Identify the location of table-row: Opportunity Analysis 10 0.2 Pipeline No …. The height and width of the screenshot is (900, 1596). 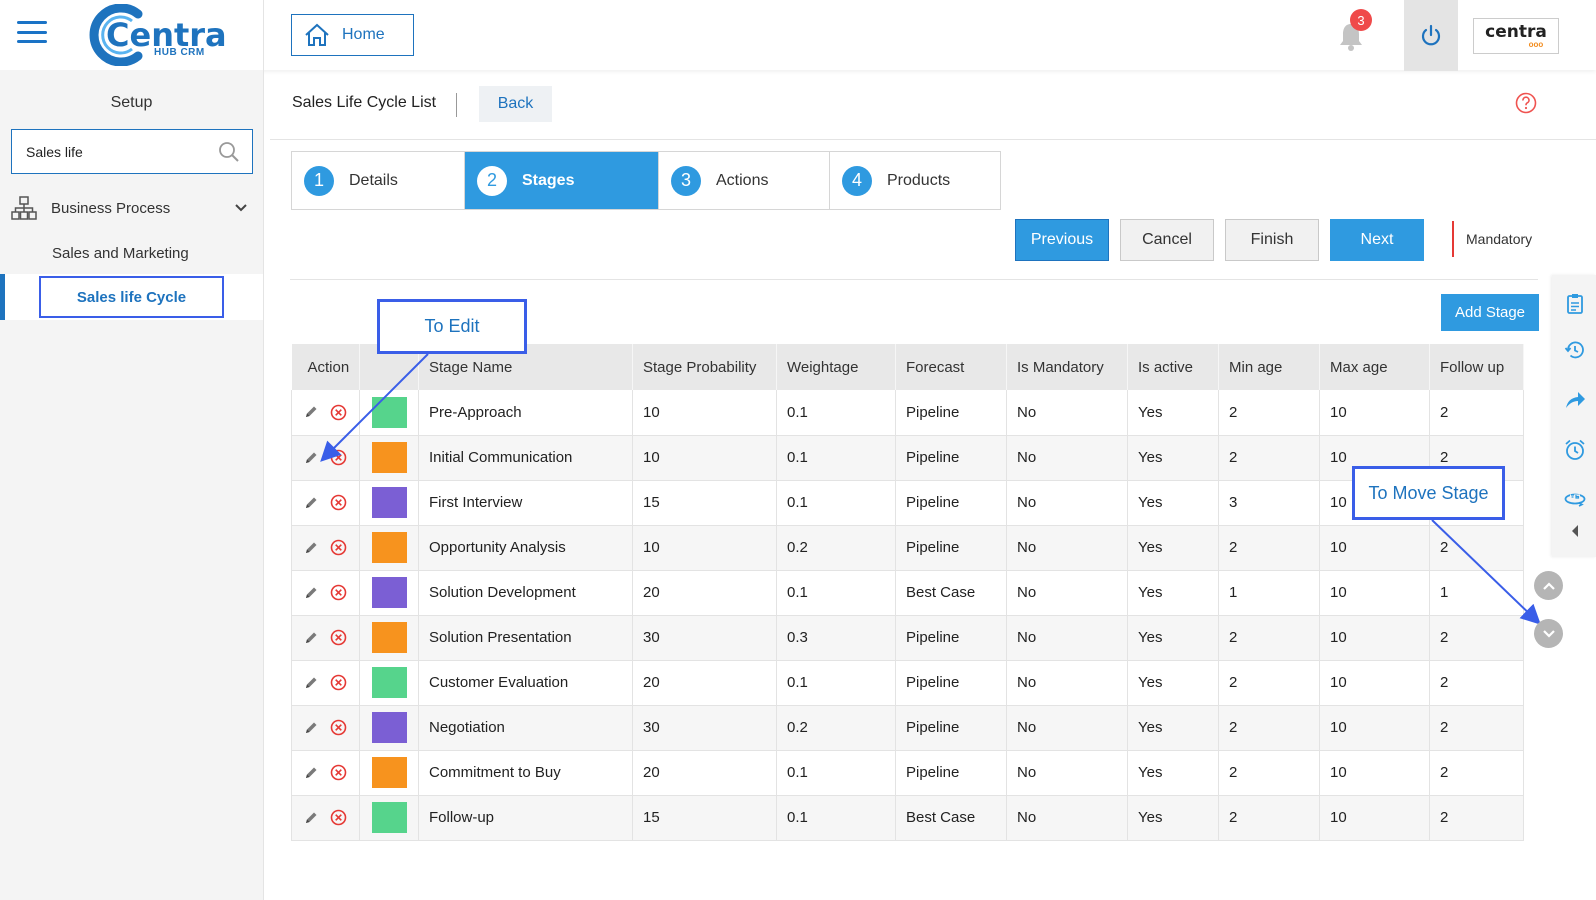
(907, 548).